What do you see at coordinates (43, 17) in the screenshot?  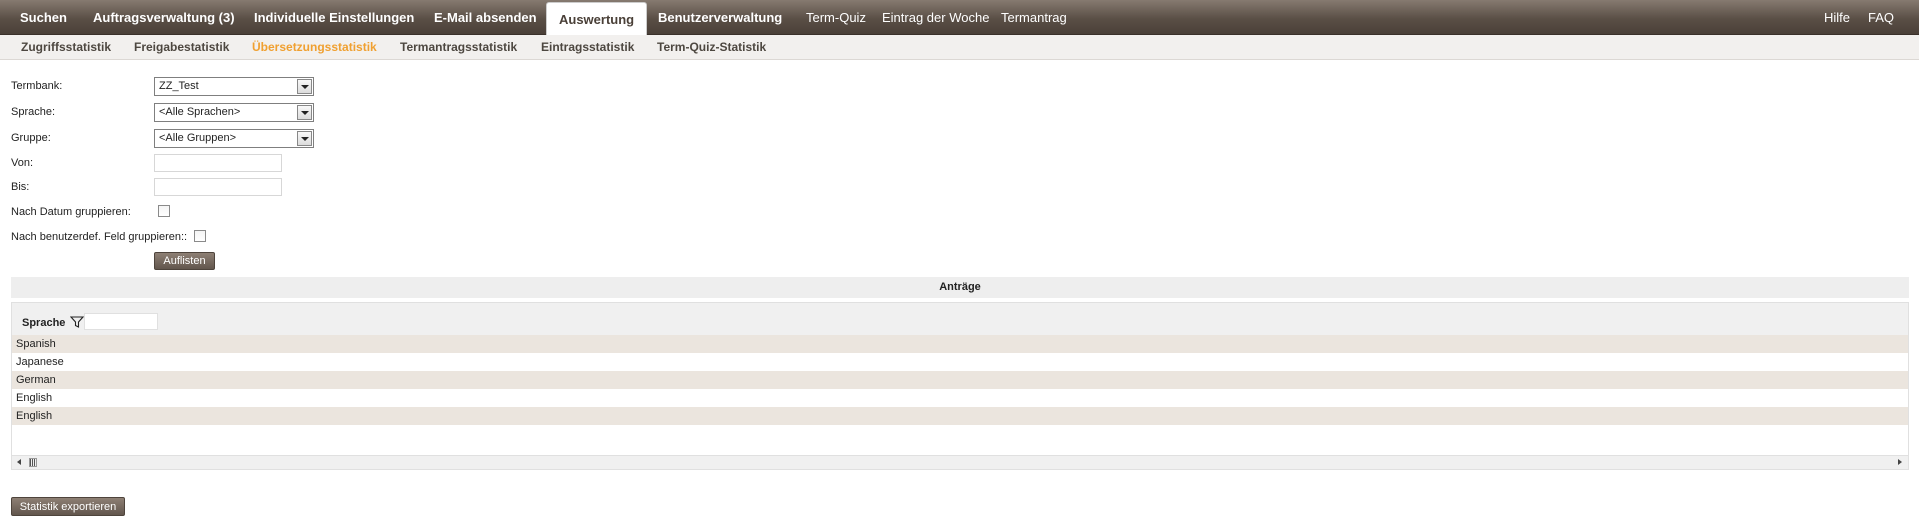 I see `nav-suchen: Suchen` at bounding box center [43, 17].